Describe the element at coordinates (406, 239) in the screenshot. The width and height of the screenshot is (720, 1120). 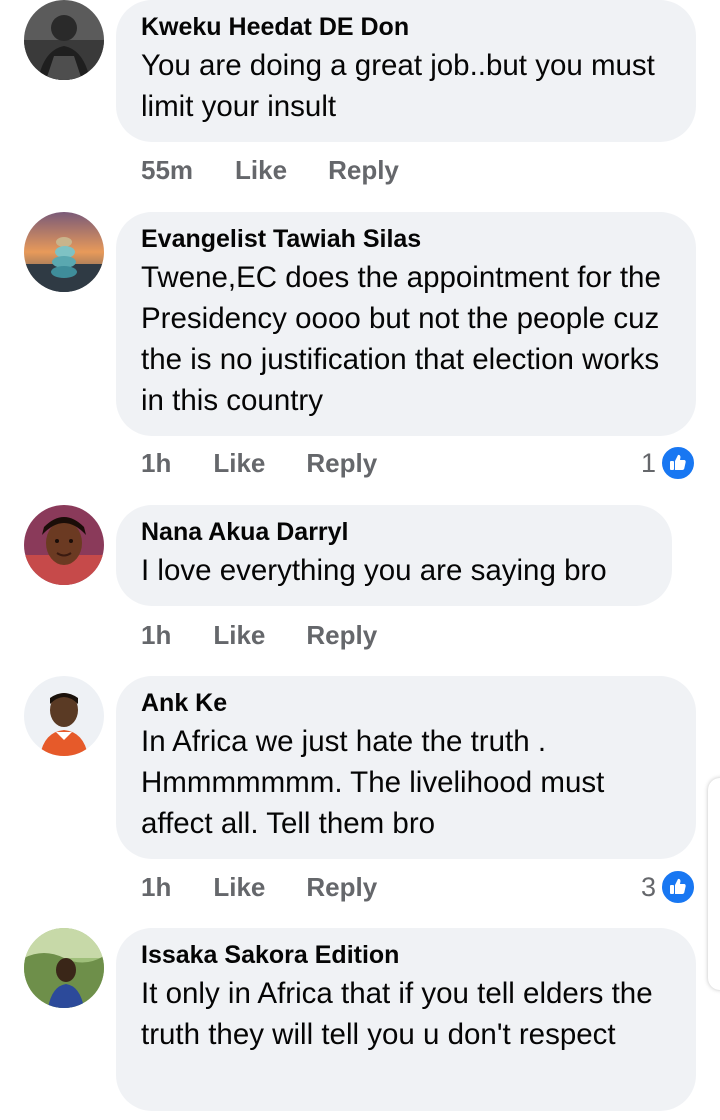
I see `comment-author: Evangelist Tawiah Silas` at that location.